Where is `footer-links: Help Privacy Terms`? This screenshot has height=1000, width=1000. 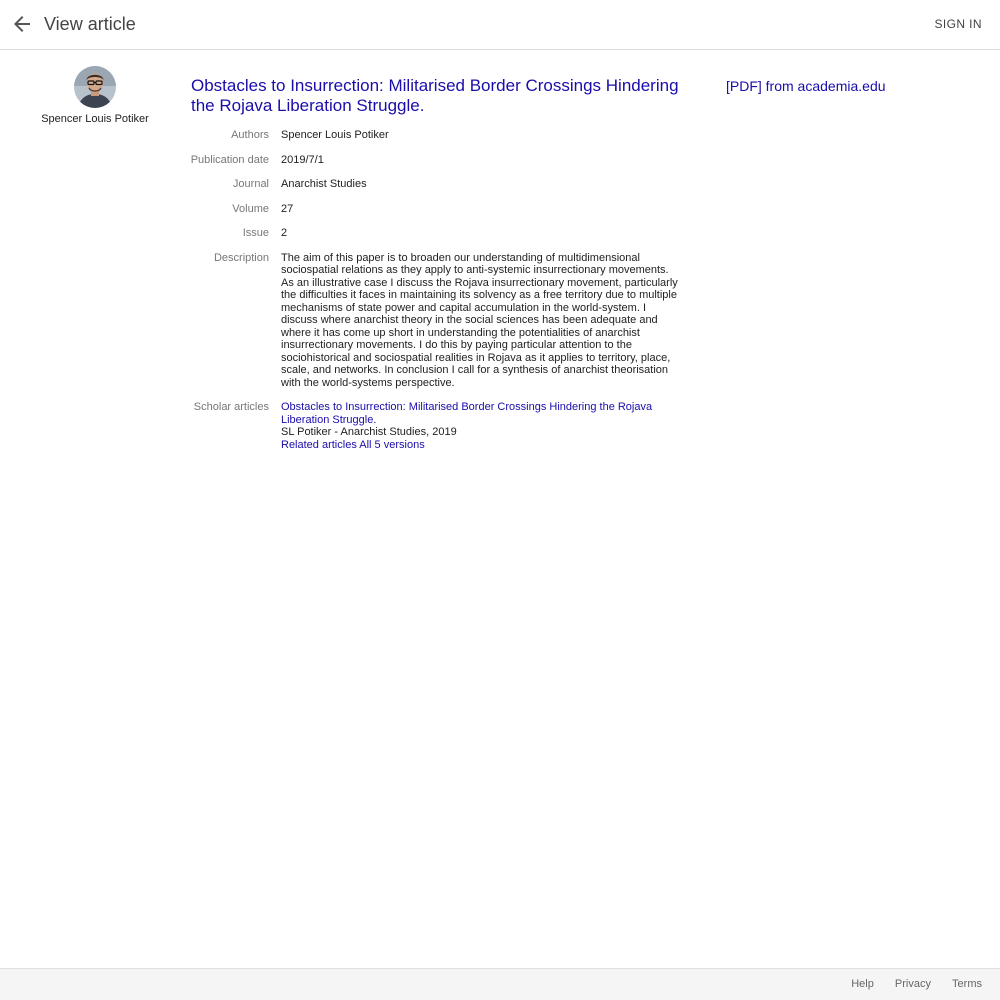 footer-links: Help Privacy Terms is located at coordinates (907, 984).